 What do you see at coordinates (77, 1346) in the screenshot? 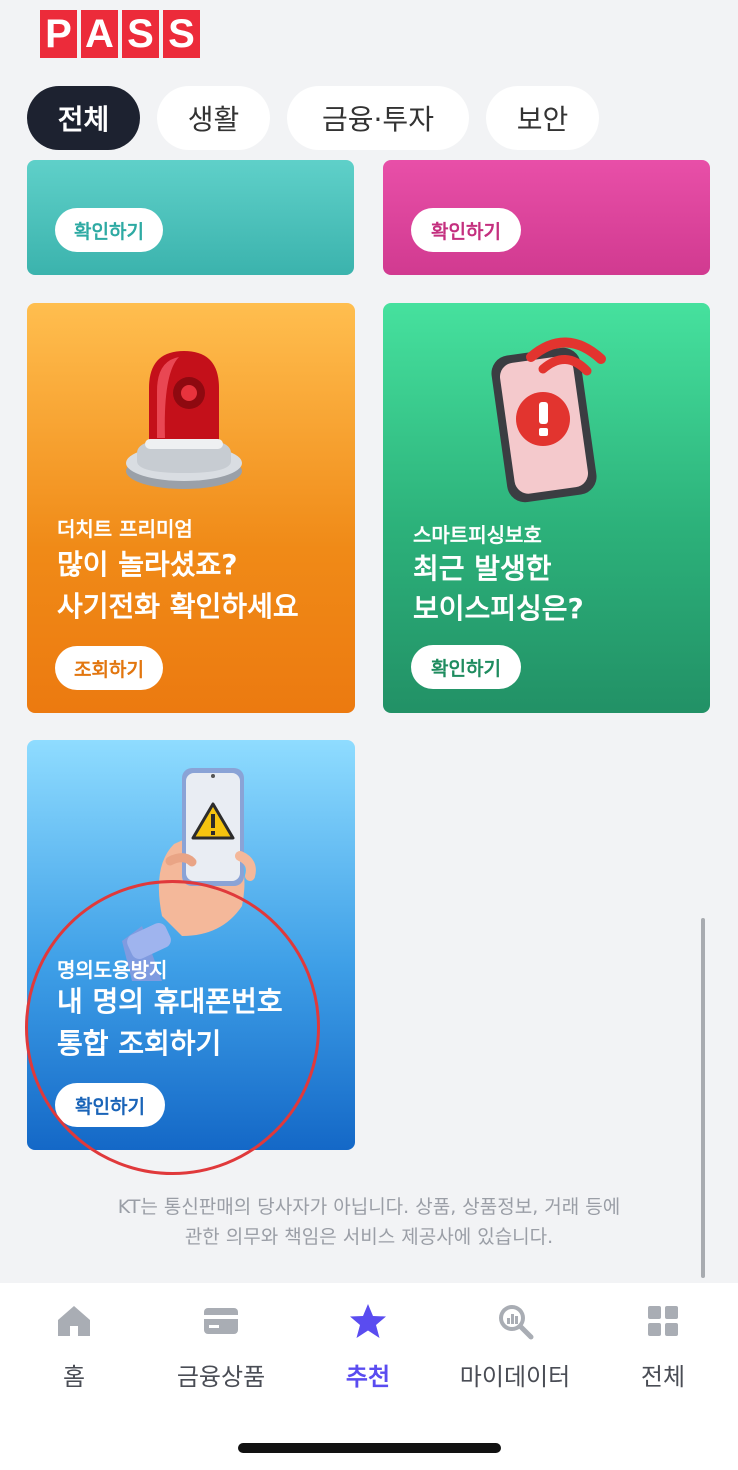
I see `nav-home: 홈` at bounding box center [77, 1346].